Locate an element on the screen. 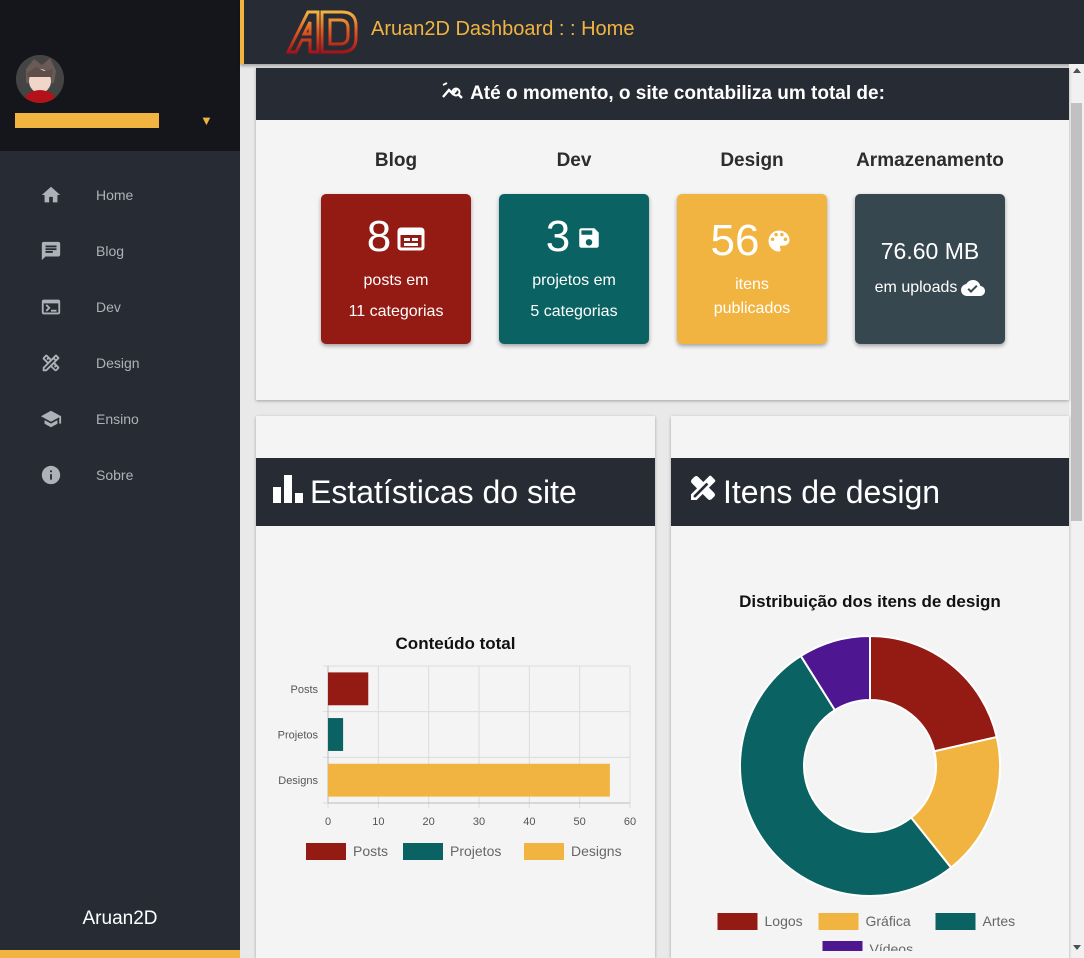 This screenshot has width=1084, height=958. logo is located at coordinates (322, 34).